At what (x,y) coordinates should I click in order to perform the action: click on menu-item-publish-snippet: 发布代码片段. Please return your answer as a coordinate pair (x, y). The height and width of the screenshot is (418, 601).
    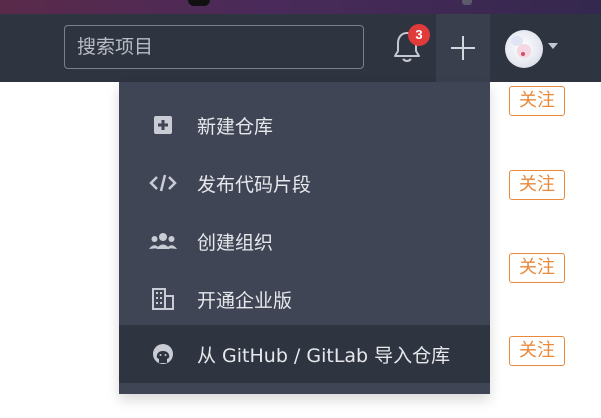
    Looking at the image, I should click on (304, 183).